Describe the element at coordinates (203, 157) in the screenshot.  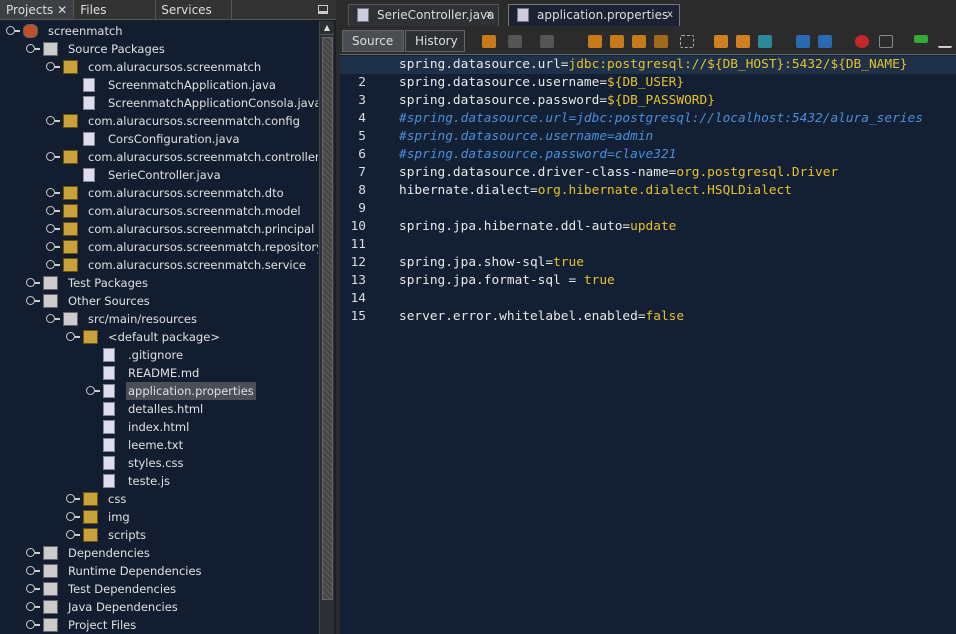
I see `tree-item: com.aluracursos.screenmatch.controller` at that location.